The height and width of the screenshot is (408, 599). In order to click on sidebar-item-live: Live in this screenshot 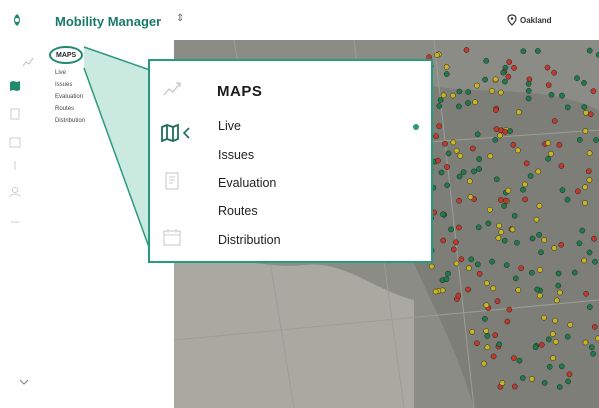, I will do `click(60, 73)`.